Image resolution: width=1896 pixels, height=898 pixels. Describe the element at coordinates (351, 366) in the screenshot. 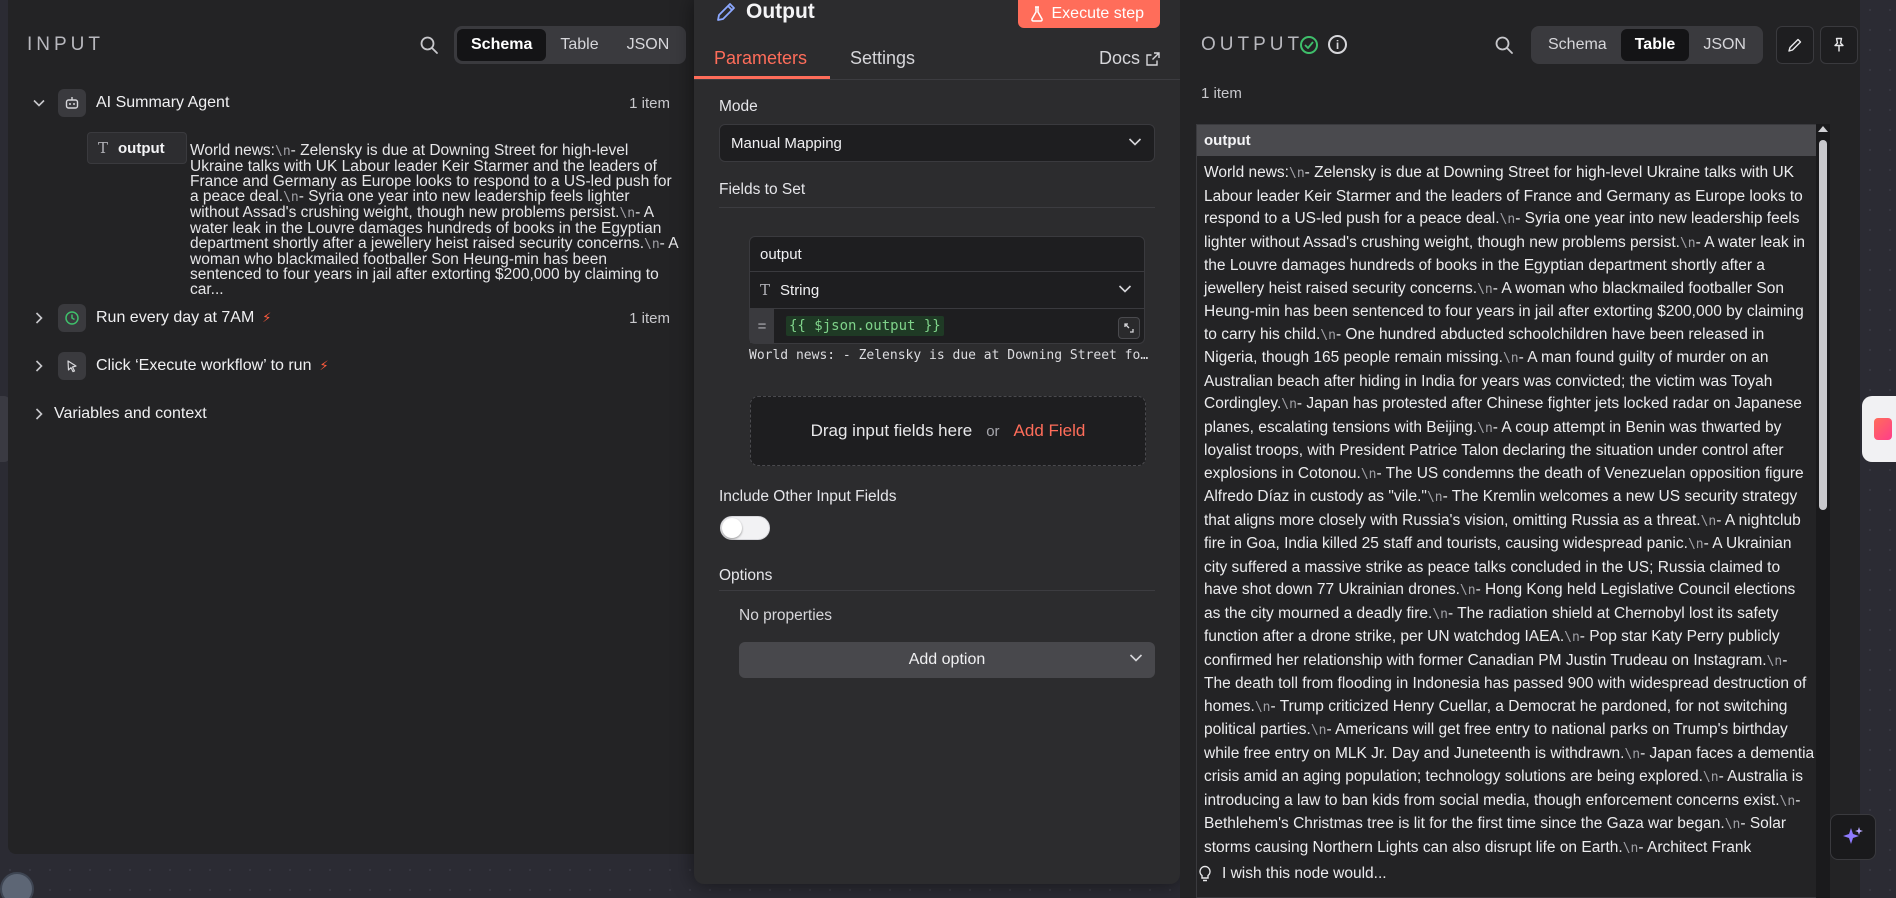

I see `tree-item-manual-trigger: Click ‘Execute workflow’ to run ⚡` at that location.